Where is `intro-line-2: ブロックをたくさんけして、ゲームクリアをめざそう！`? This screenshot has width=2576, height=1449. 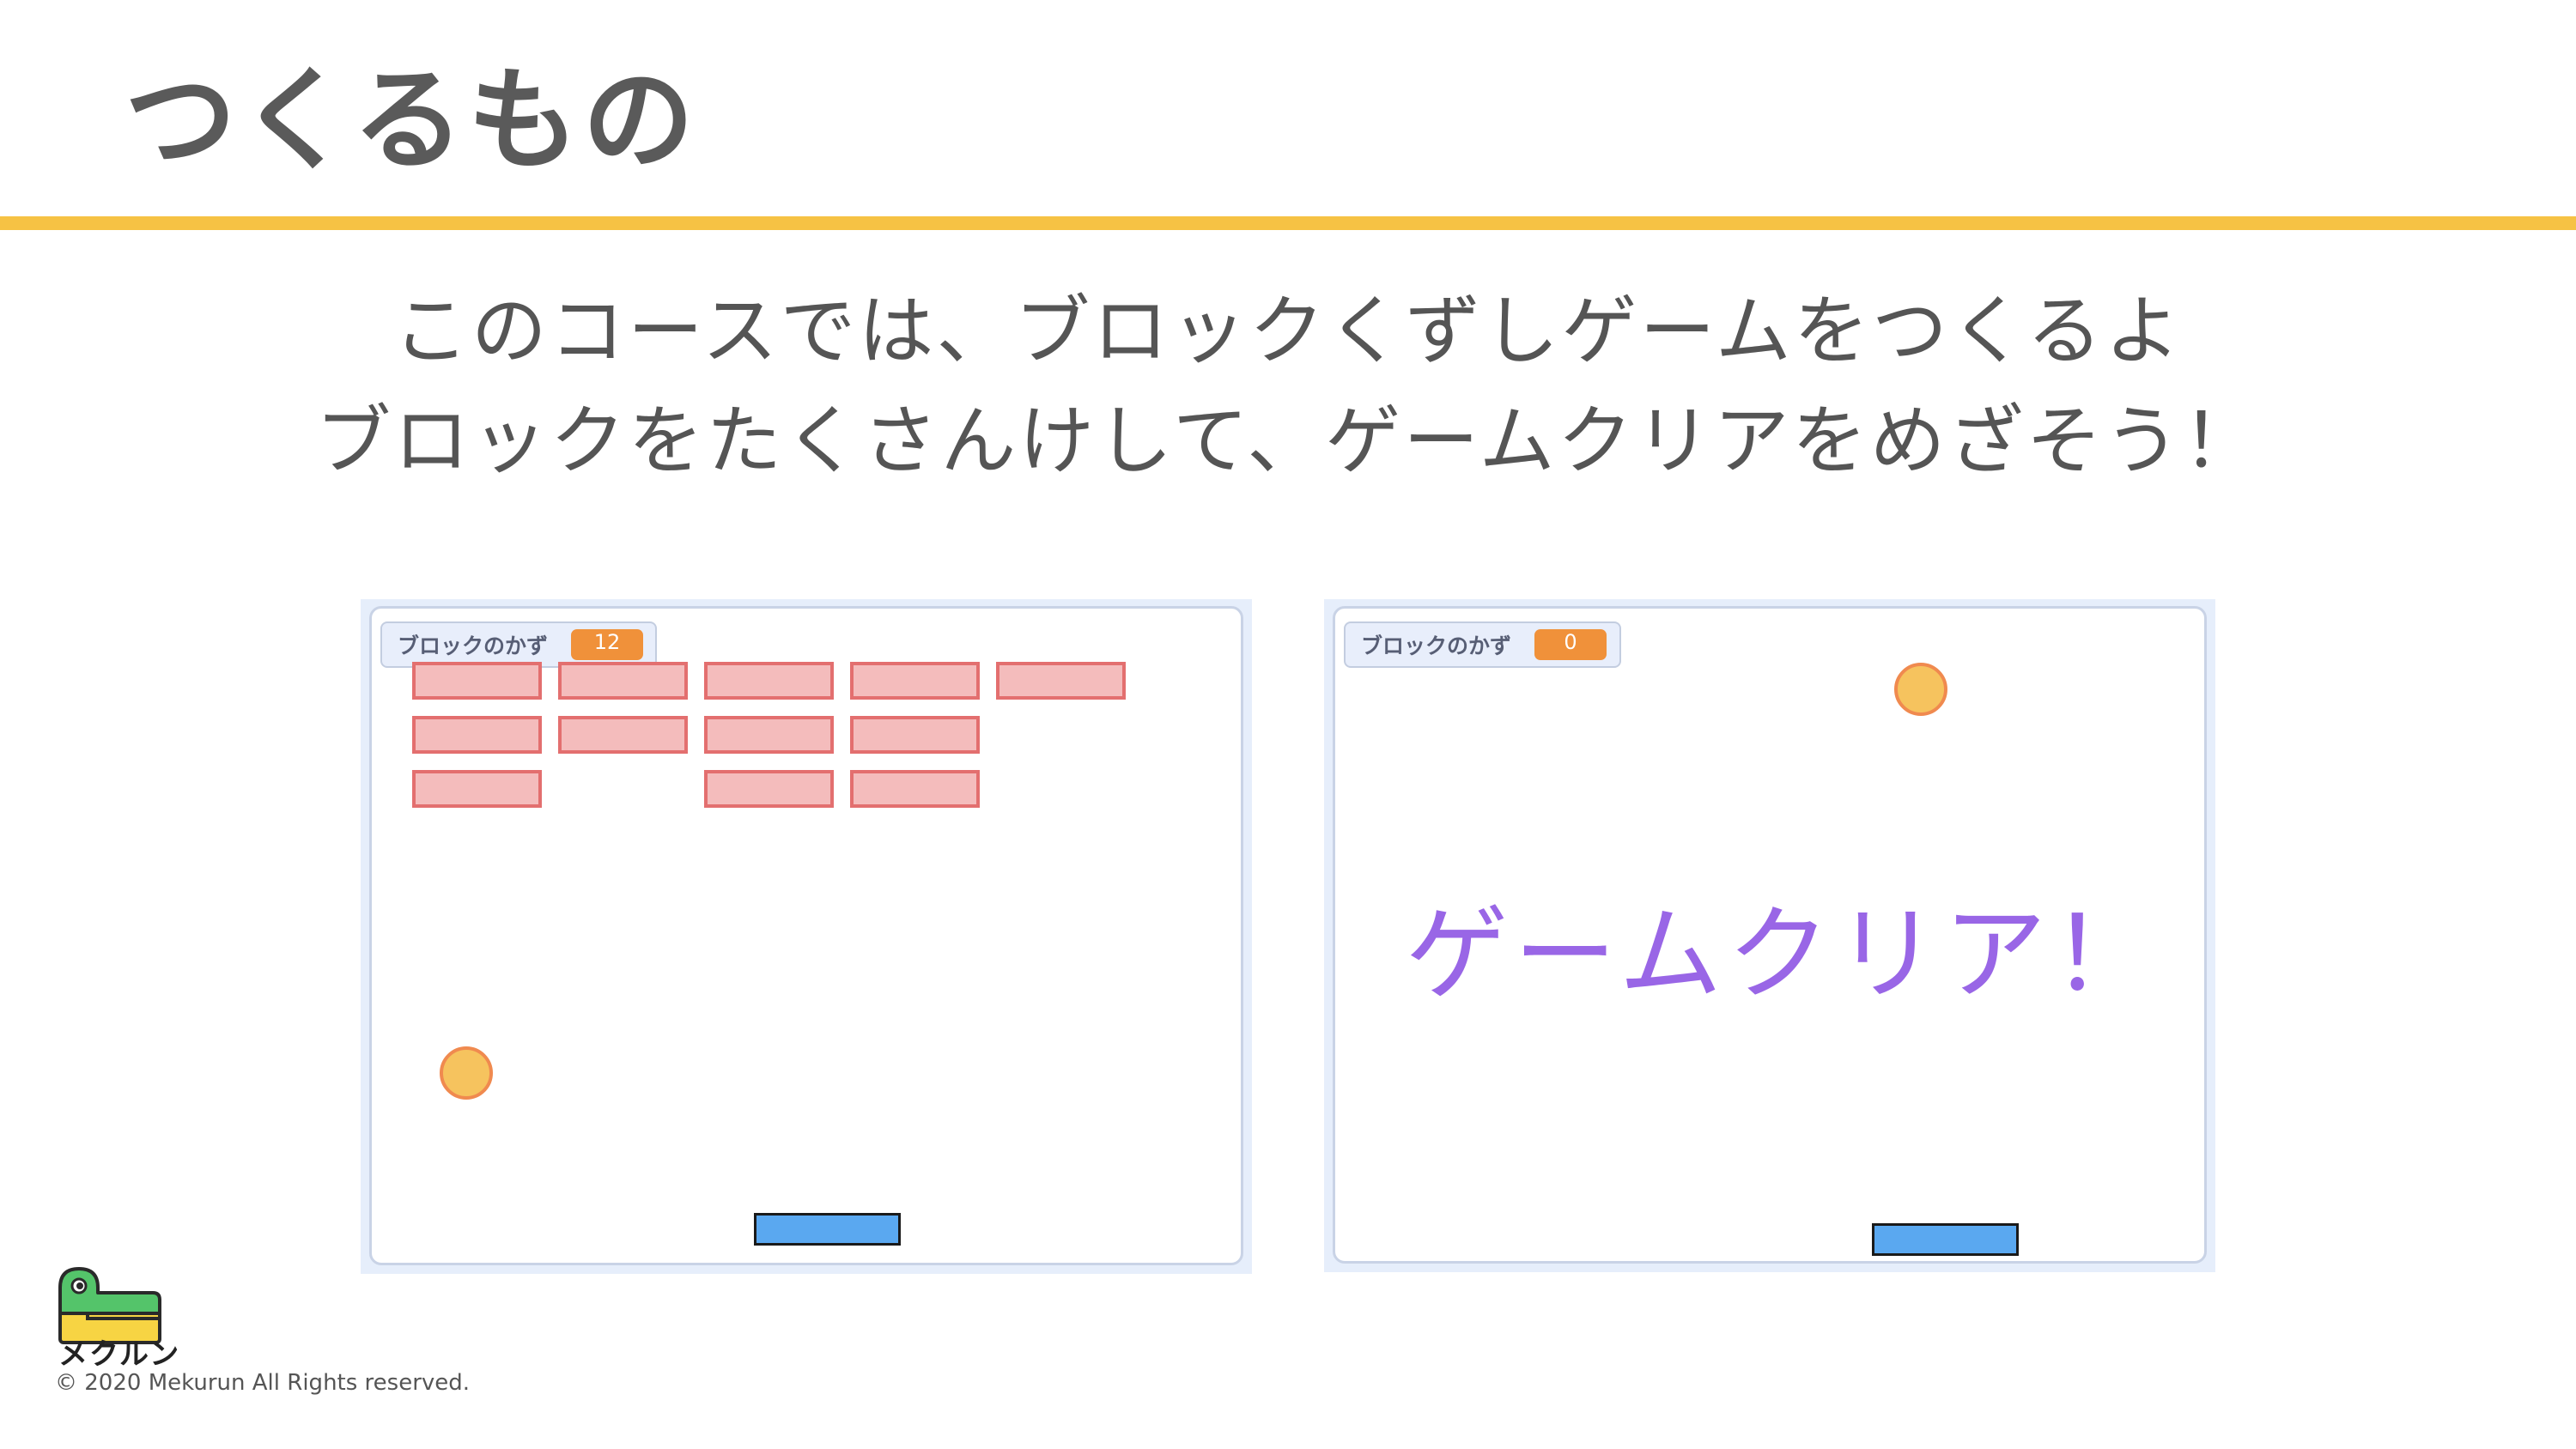 intro-line-2: ブロックをたくさんけして、ゲームクリアをめざそう！ is located at coordinates (1288, 441).